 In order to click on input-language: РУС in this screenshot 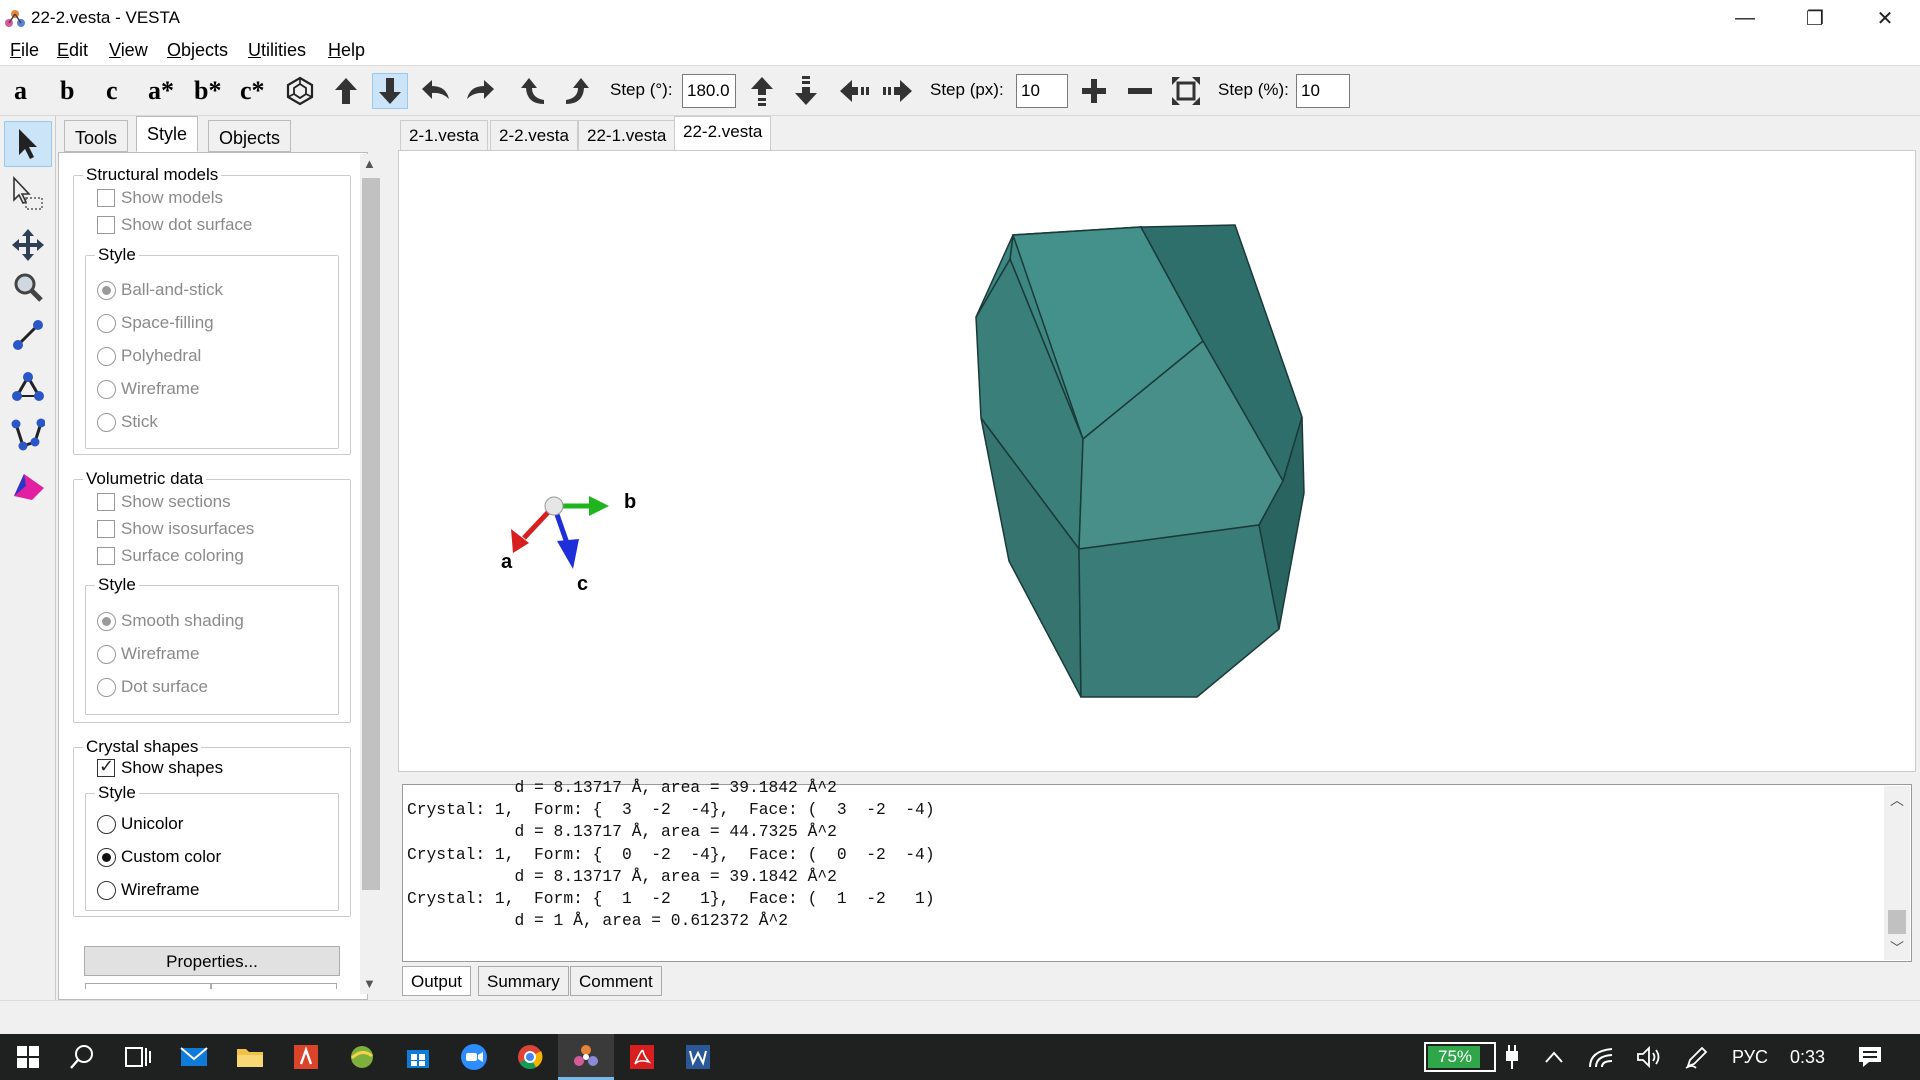, I will do `click(1750, 1057)`.